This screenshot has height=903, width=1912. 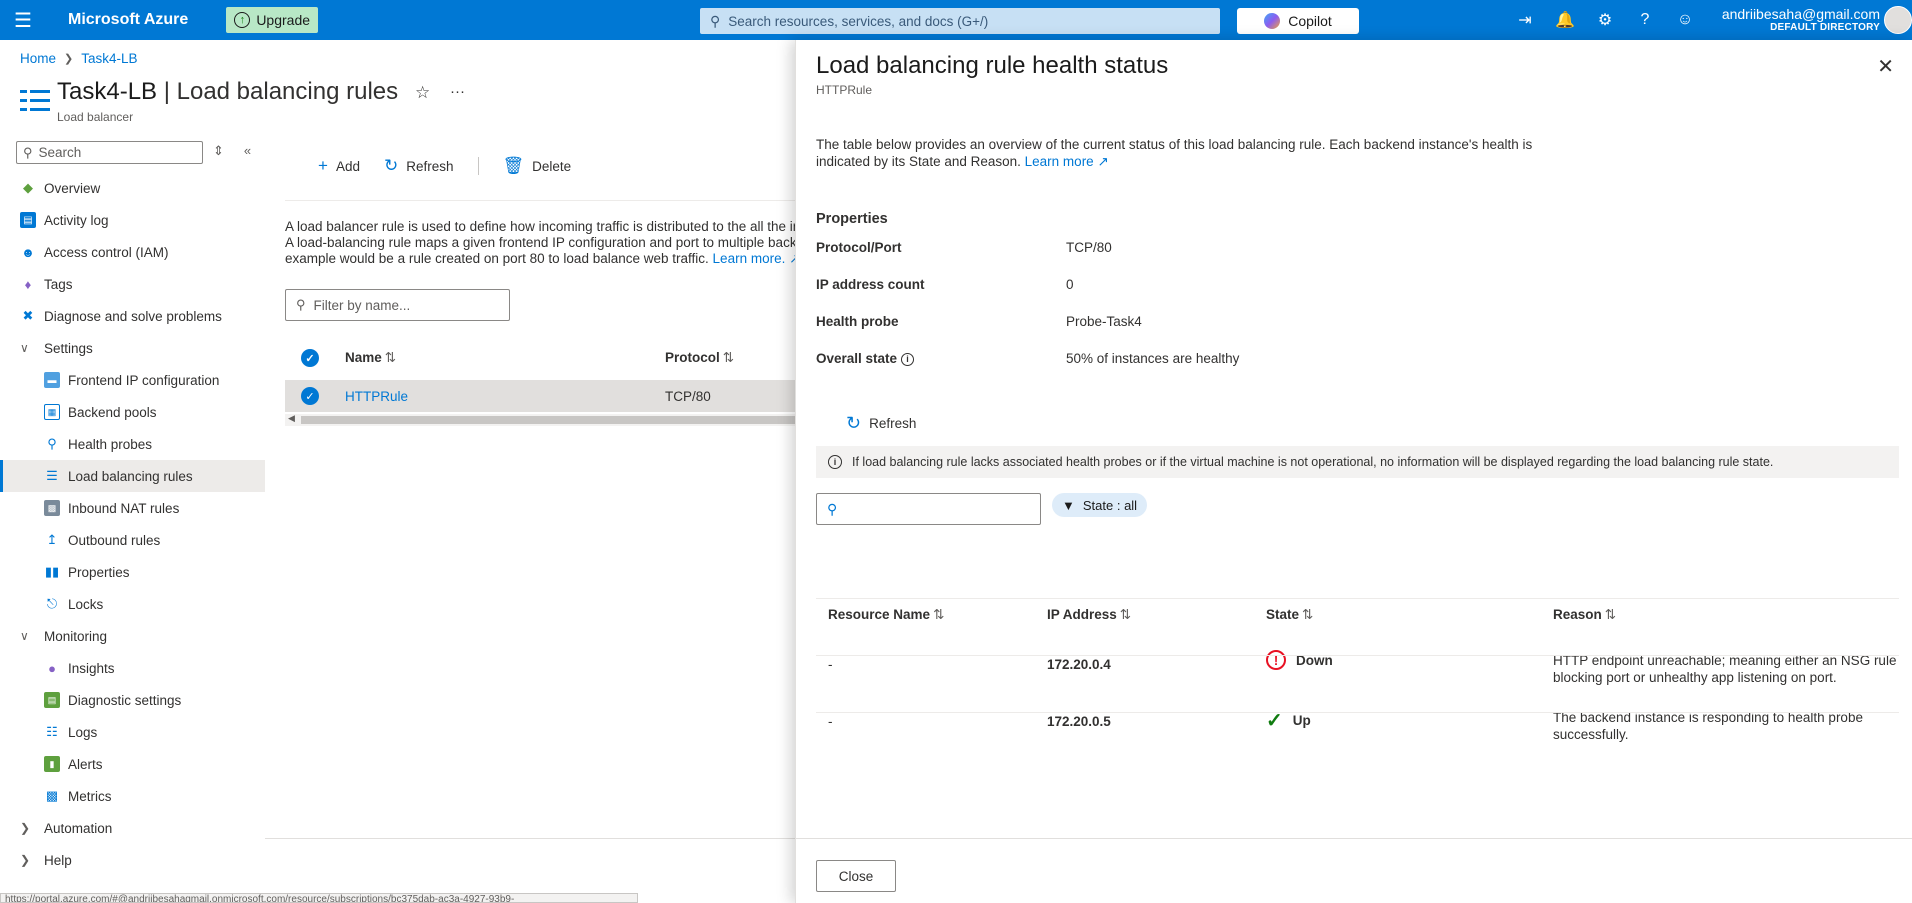 What do you see at coordinates (699, 358) in the screenshot?
I see `column-header-protocol: Protocol ⇅` at bounding box center [699, 358].